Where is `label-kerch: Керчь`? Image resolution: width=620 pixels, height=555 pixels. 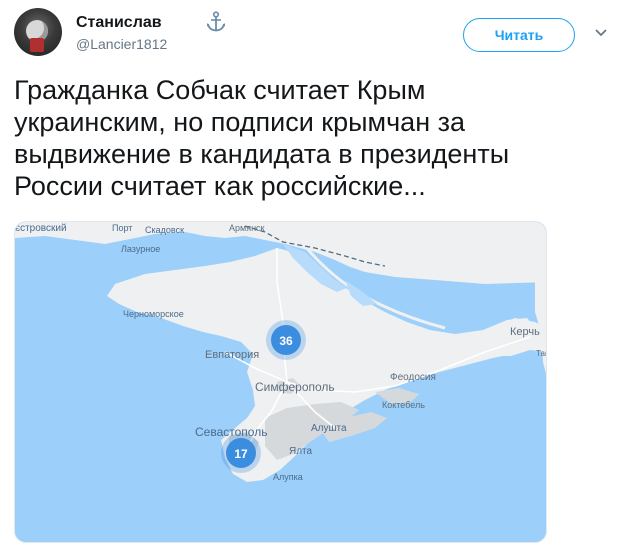
label-kerch: Керчь is located at coordinates (525, 332).